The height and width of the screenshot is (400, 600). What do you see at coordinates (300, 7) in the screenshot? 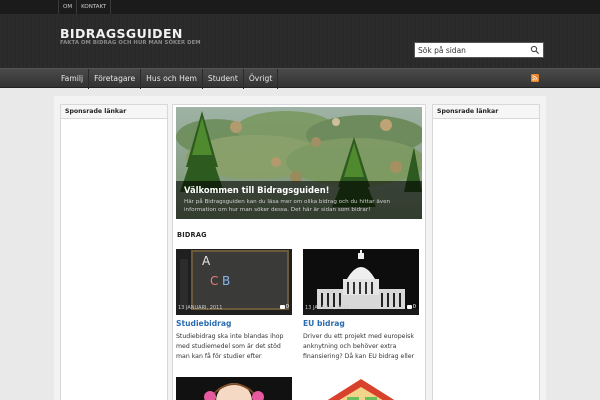
I see `top-bar: OM KONTAKT` at bounding box center [300, 7].